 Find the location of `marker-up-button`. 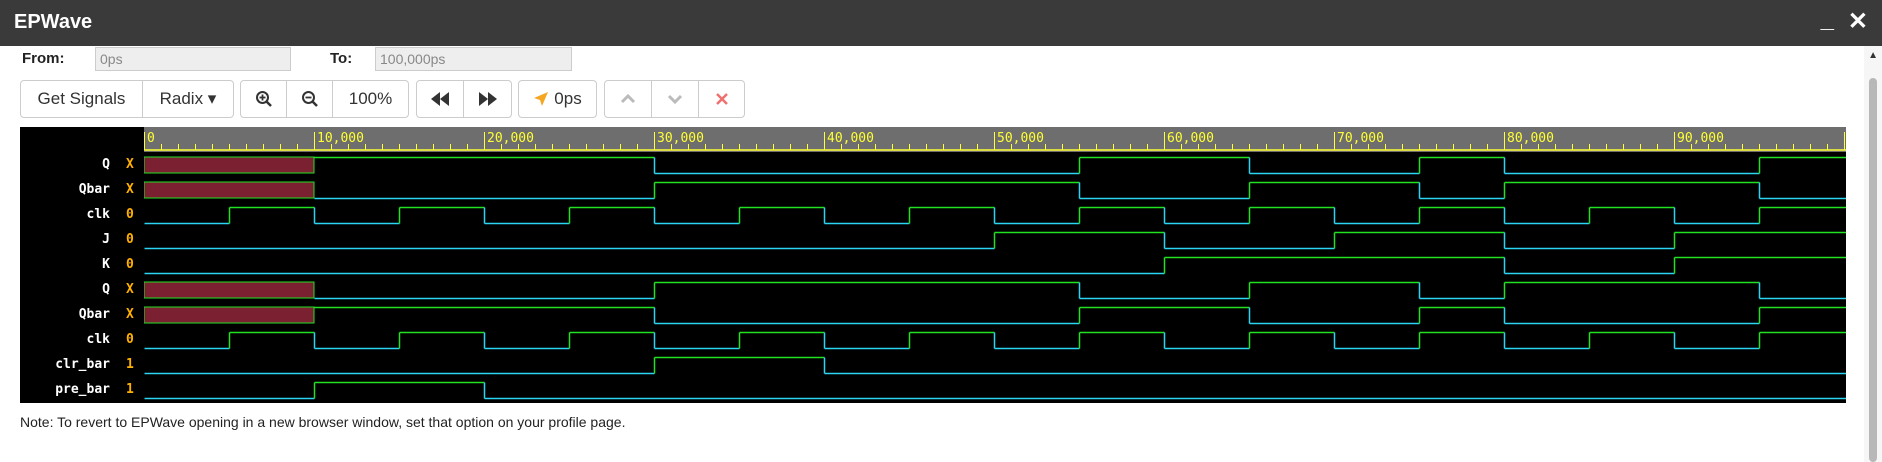

marker-up-button is located at coordinates (628, 99).